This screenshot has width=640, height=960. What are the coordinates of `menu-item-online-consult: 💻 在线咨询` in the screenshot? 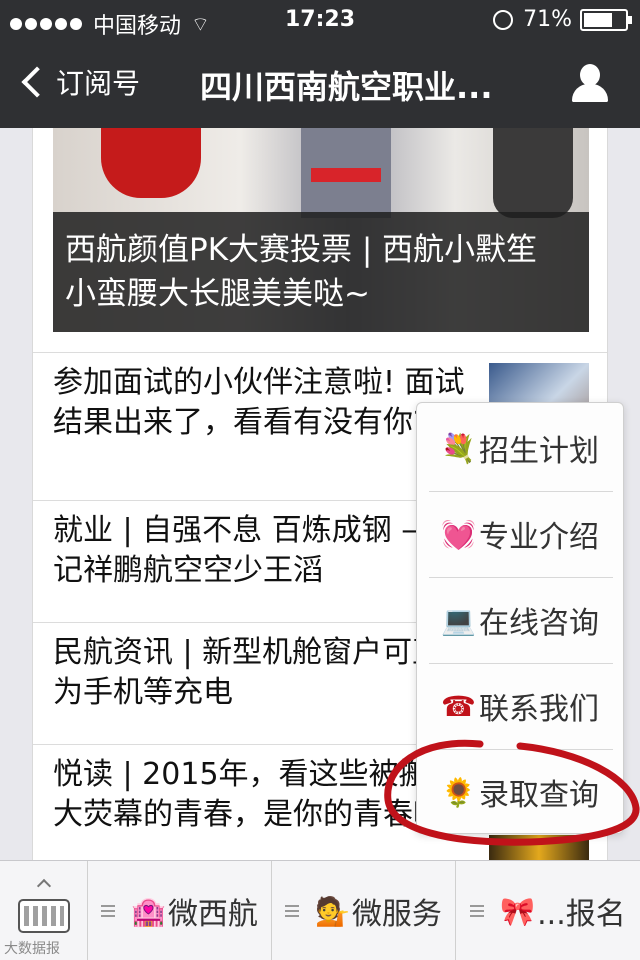 It's located at (521, 620).